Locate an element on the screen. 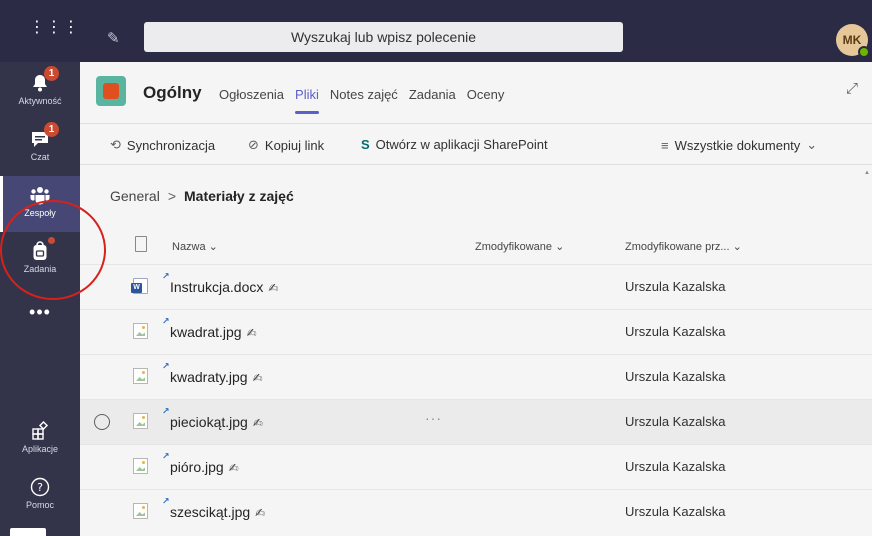 The image size is (872, 536). file-name: pióro.jpg ✍ is located at coordinates (204, 467).